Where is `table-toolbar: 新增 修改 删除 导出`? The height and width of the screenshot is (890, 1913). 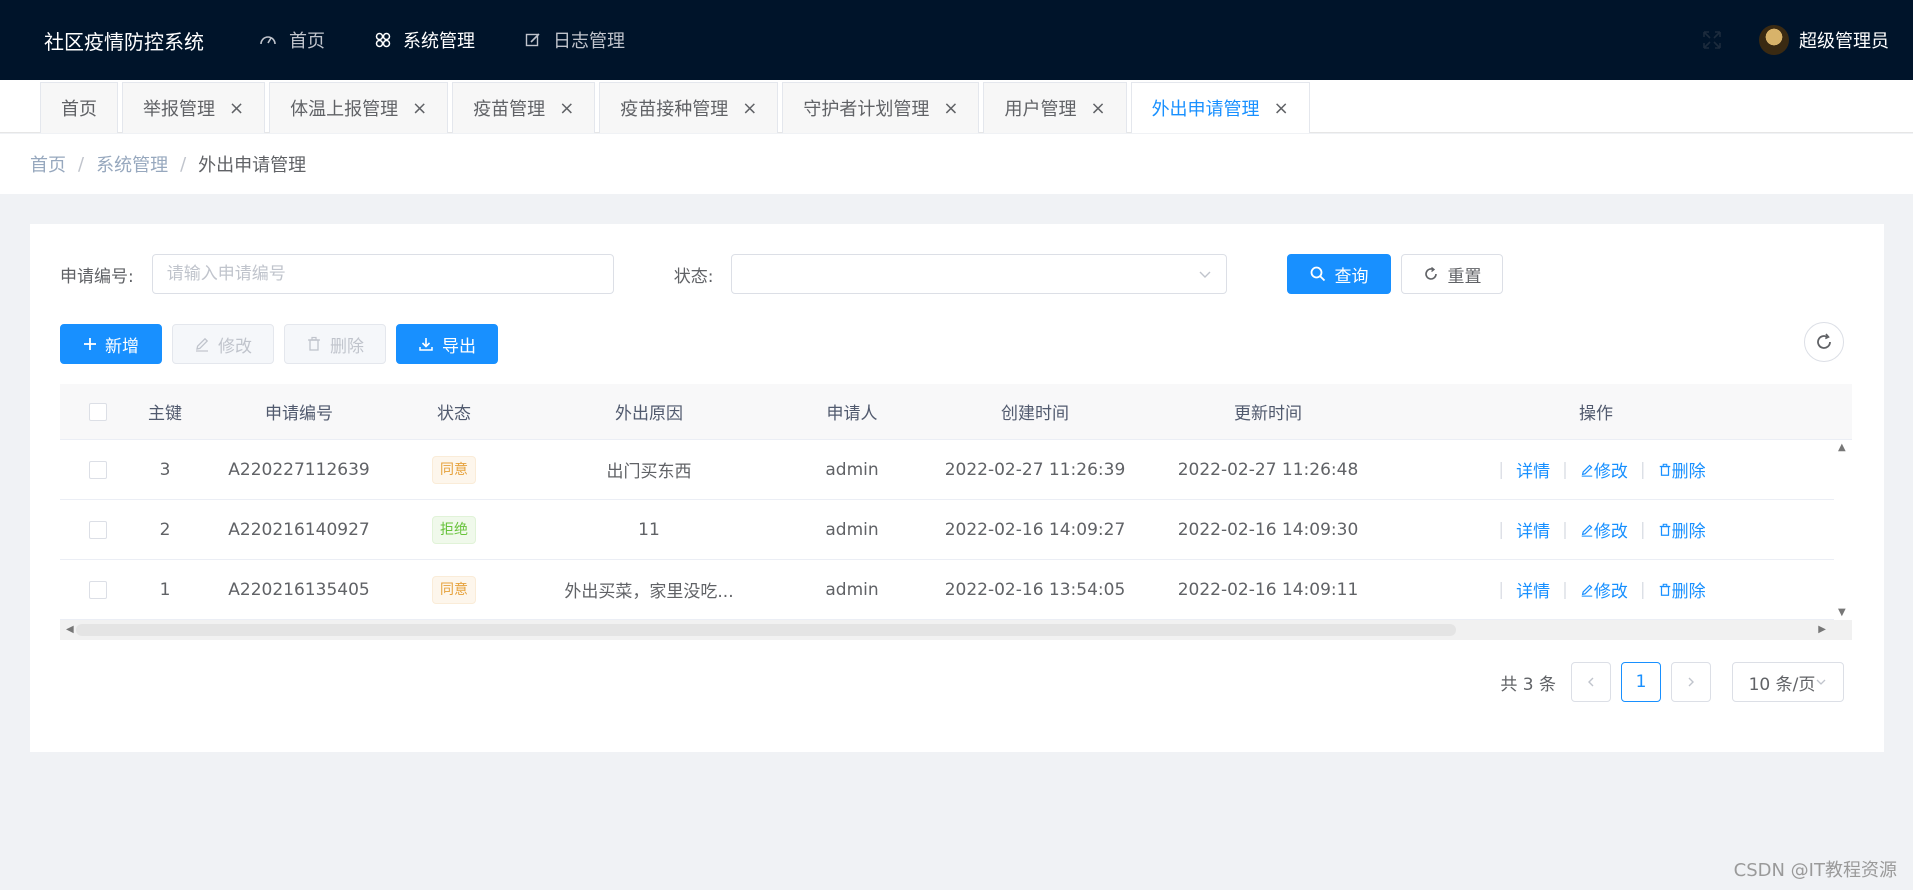 table-toolbar: 新增 修改 删除 导出 is located at coordinates (284, 344).